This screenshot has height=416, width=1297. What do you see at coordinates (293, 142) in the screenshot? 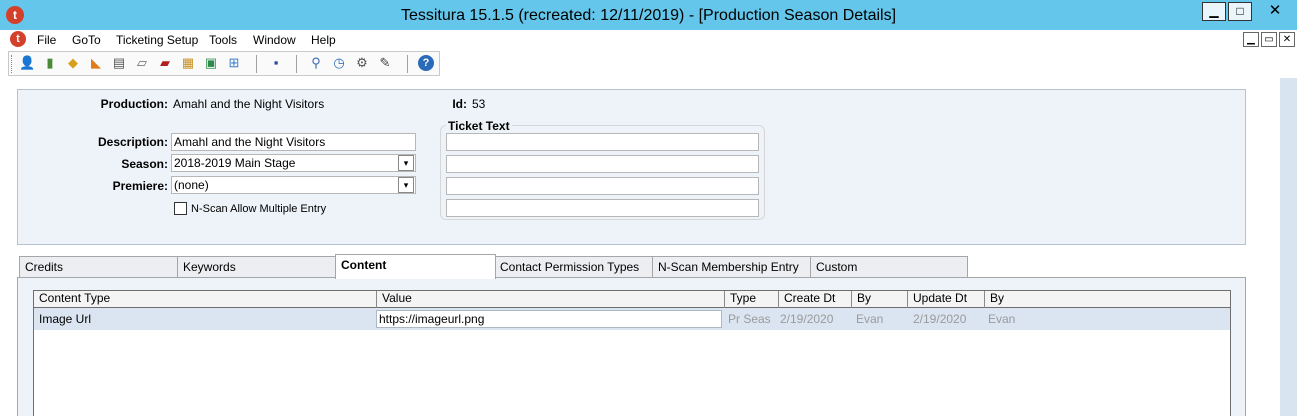
I see `description-field: Amahl and the Night Visitors` at bounding box center [293, 142].